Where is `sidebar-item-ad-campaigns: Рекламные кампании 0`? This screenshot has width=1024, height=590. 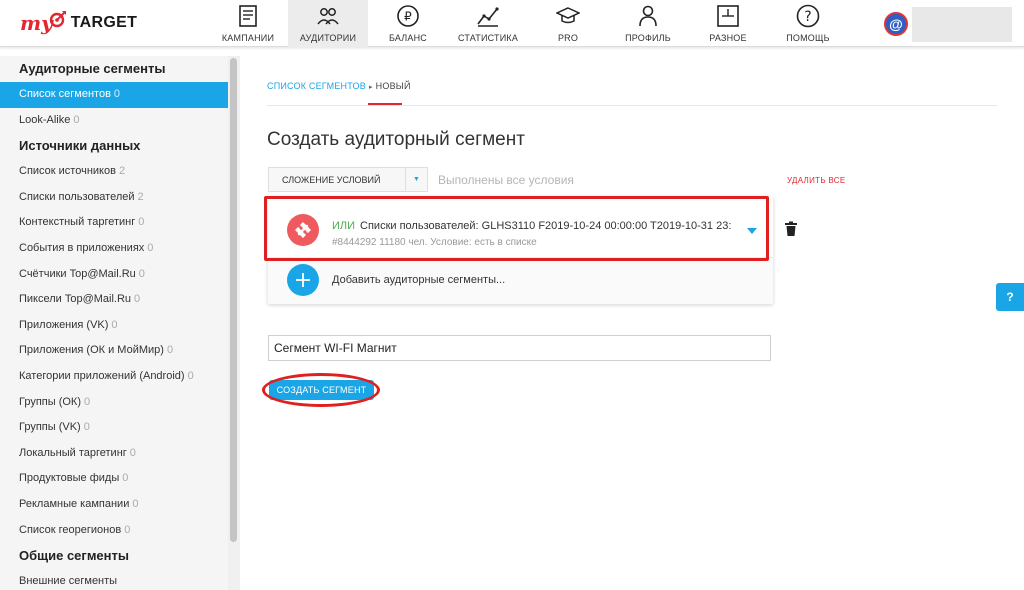 sidebar-item-ad-campaigns: Рекламные кампании 0 is located at coordinates (114, 505).